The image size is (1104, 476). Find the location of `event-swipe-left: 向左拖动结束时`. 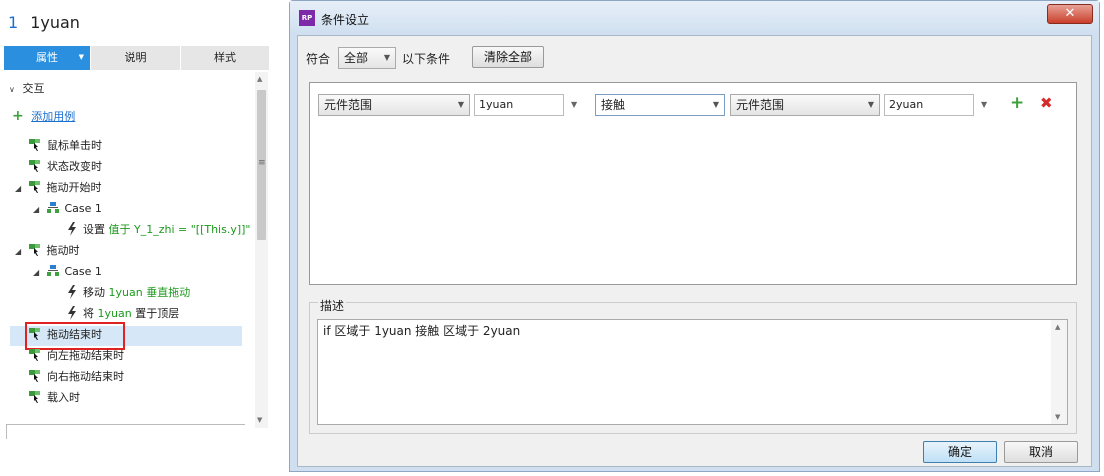

event-swipe-left: 向左拖动结束时 is located at coordinates (76, 356).